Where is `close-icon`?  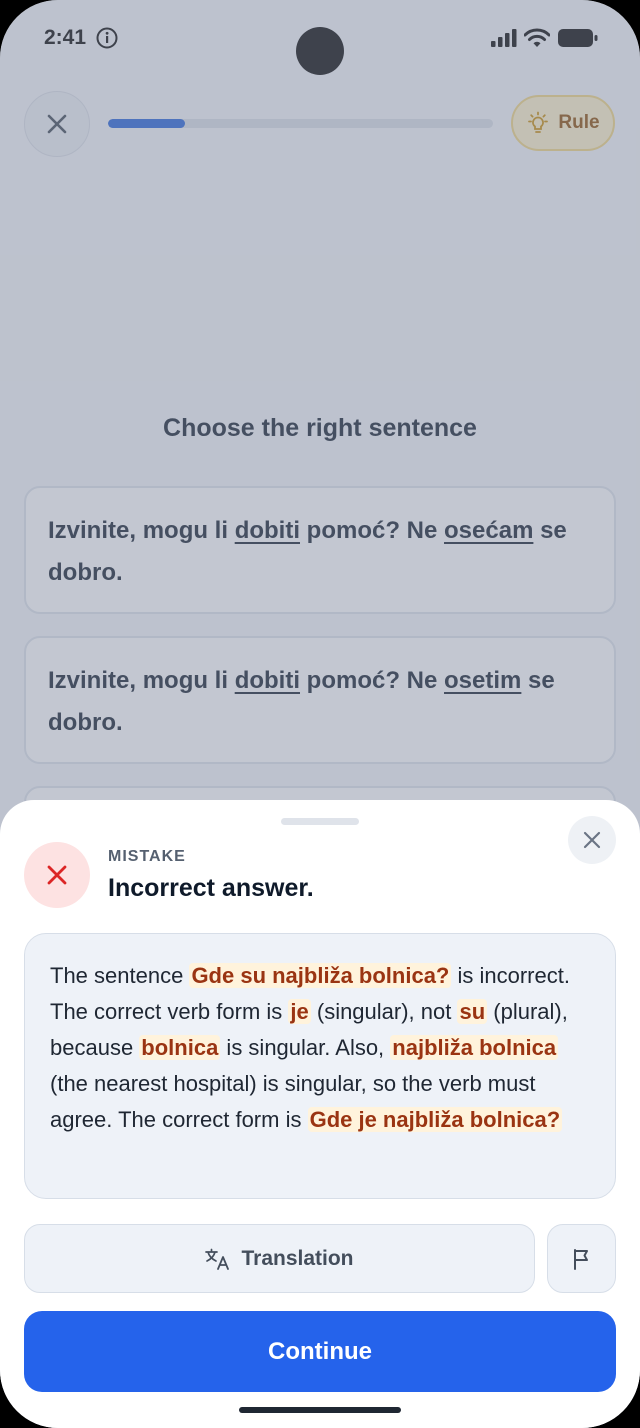 close-icon is located at coordinates (592, 840).